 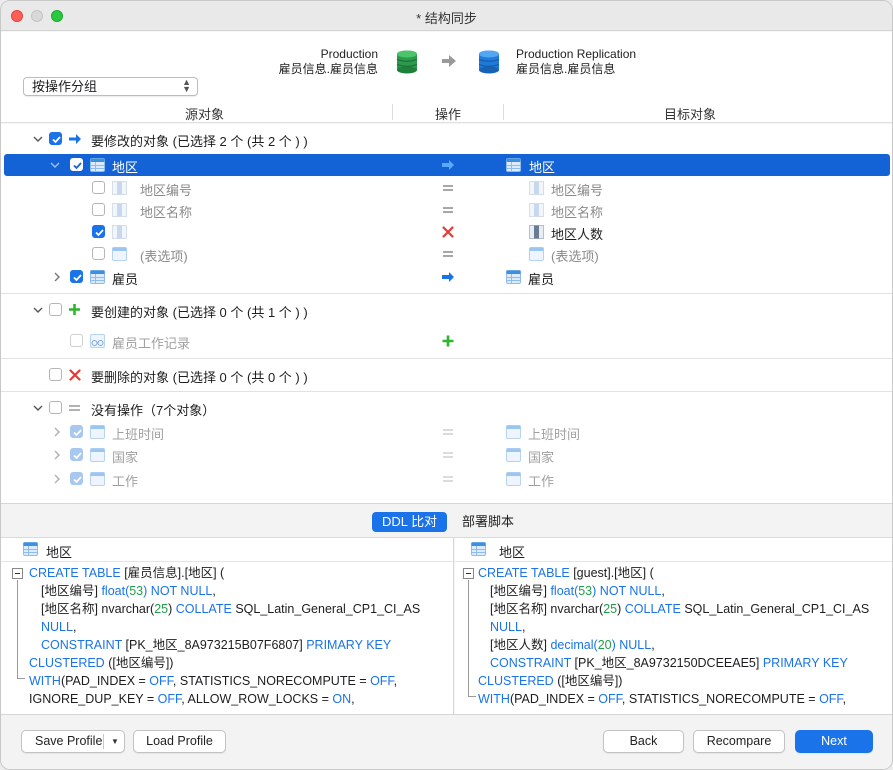 I want to click on group-by-select: 按操作分组 ▲ ▼, so click(x=110, y=86).